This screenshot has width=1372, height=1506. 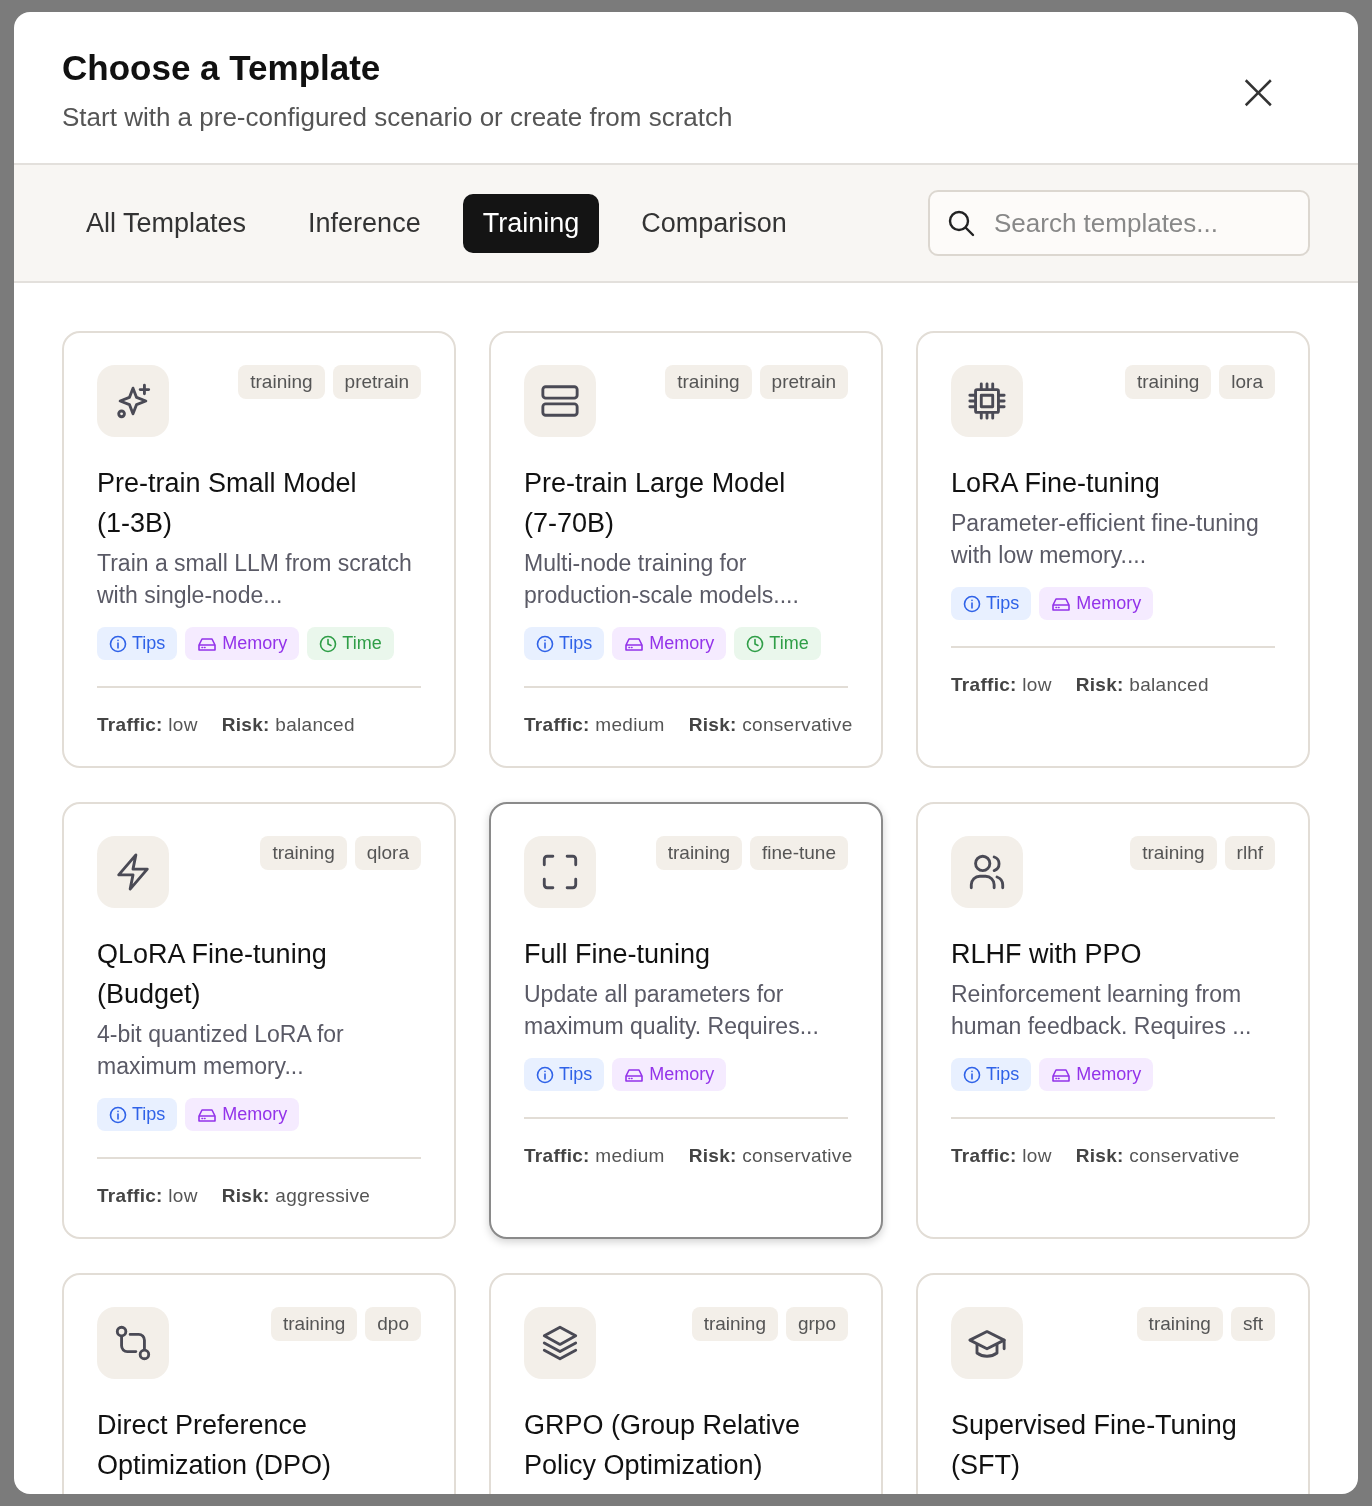 What do you see at coordinates (987, 872) in the screenshot?
I see `users-icon` at bounding box center [987, 872].